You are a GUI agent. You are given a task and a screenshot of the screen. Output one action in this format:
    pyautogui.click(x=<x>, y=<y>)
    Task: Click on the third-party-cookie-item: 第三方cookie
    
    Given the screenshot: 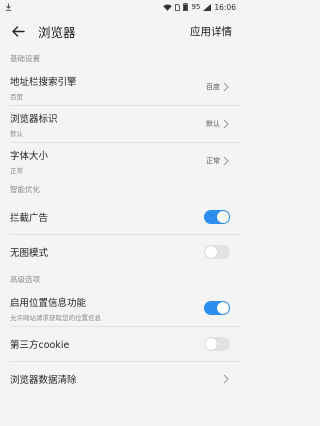 What is the action you would take?
    pyautogui.click(x=120, y=344)
    